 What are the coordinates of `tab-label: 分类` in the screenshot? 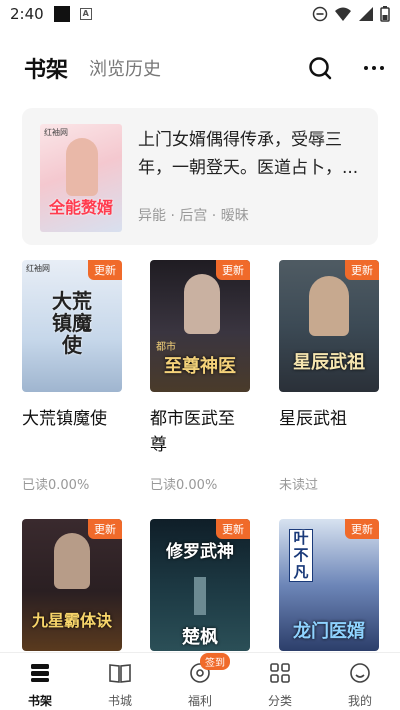 It's located at (279, 701).